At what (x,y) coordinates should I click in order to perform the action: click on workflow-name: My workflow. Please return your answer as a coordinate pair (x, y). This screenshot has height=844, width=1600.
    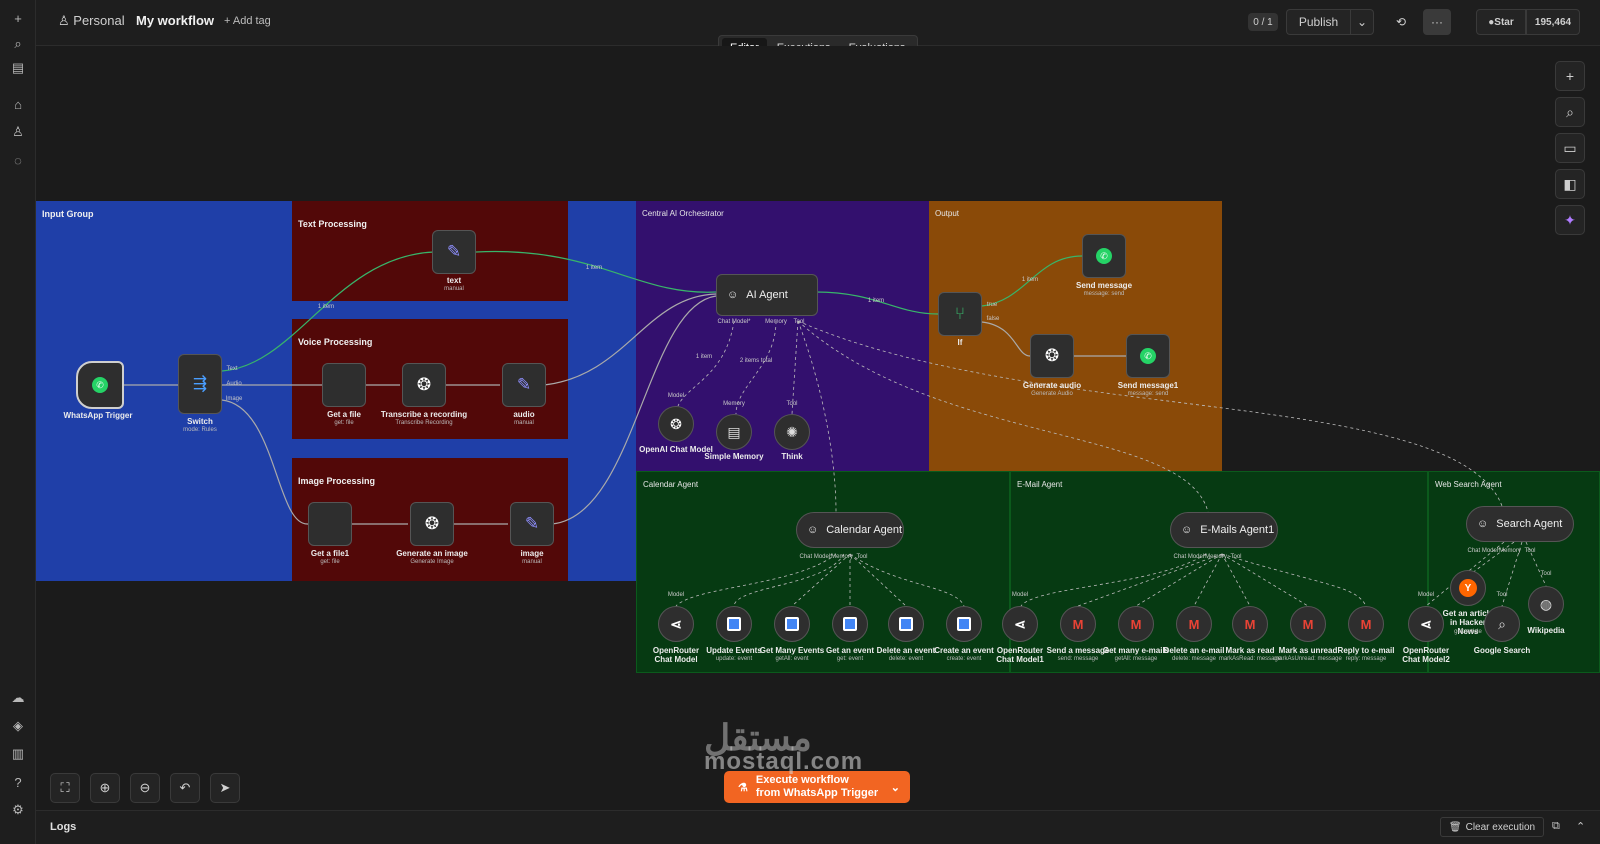
    Looking at the image, I should click on (175, 20).